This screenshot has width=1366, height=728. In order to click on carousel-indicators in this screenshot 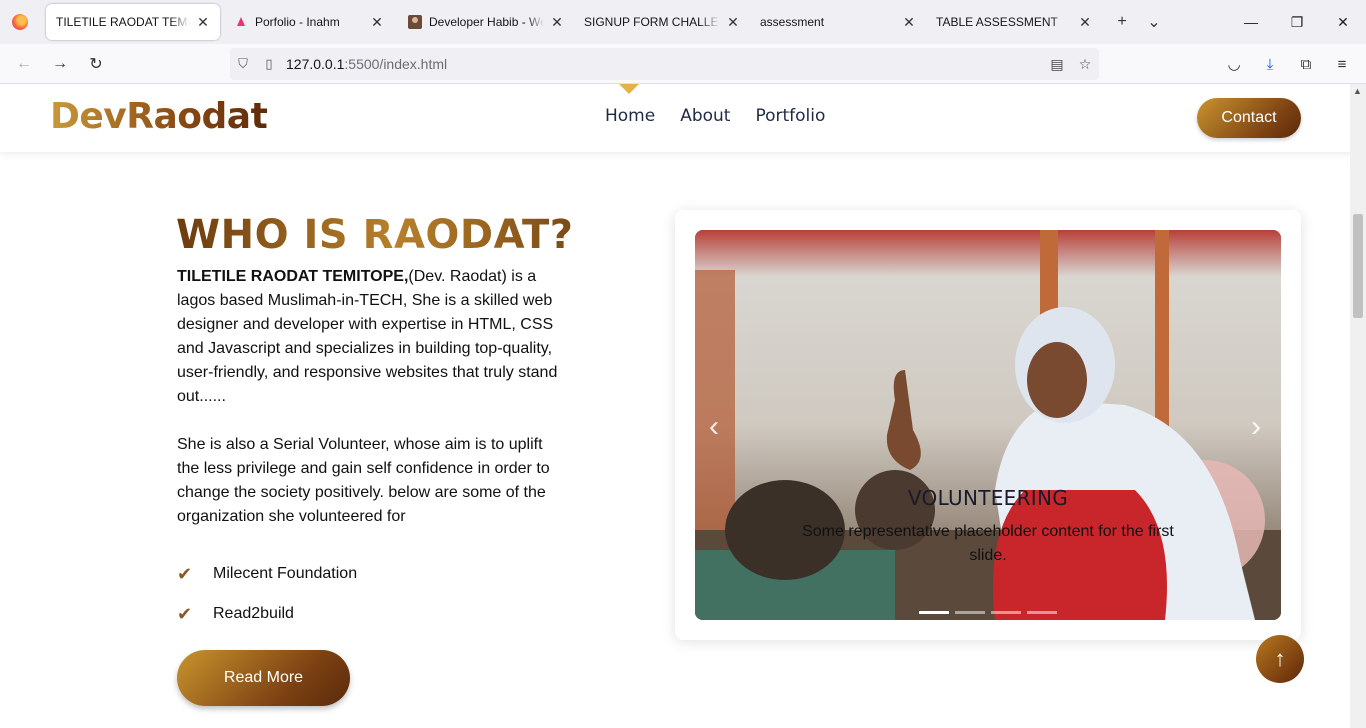, I will do `click(988, 612)`.